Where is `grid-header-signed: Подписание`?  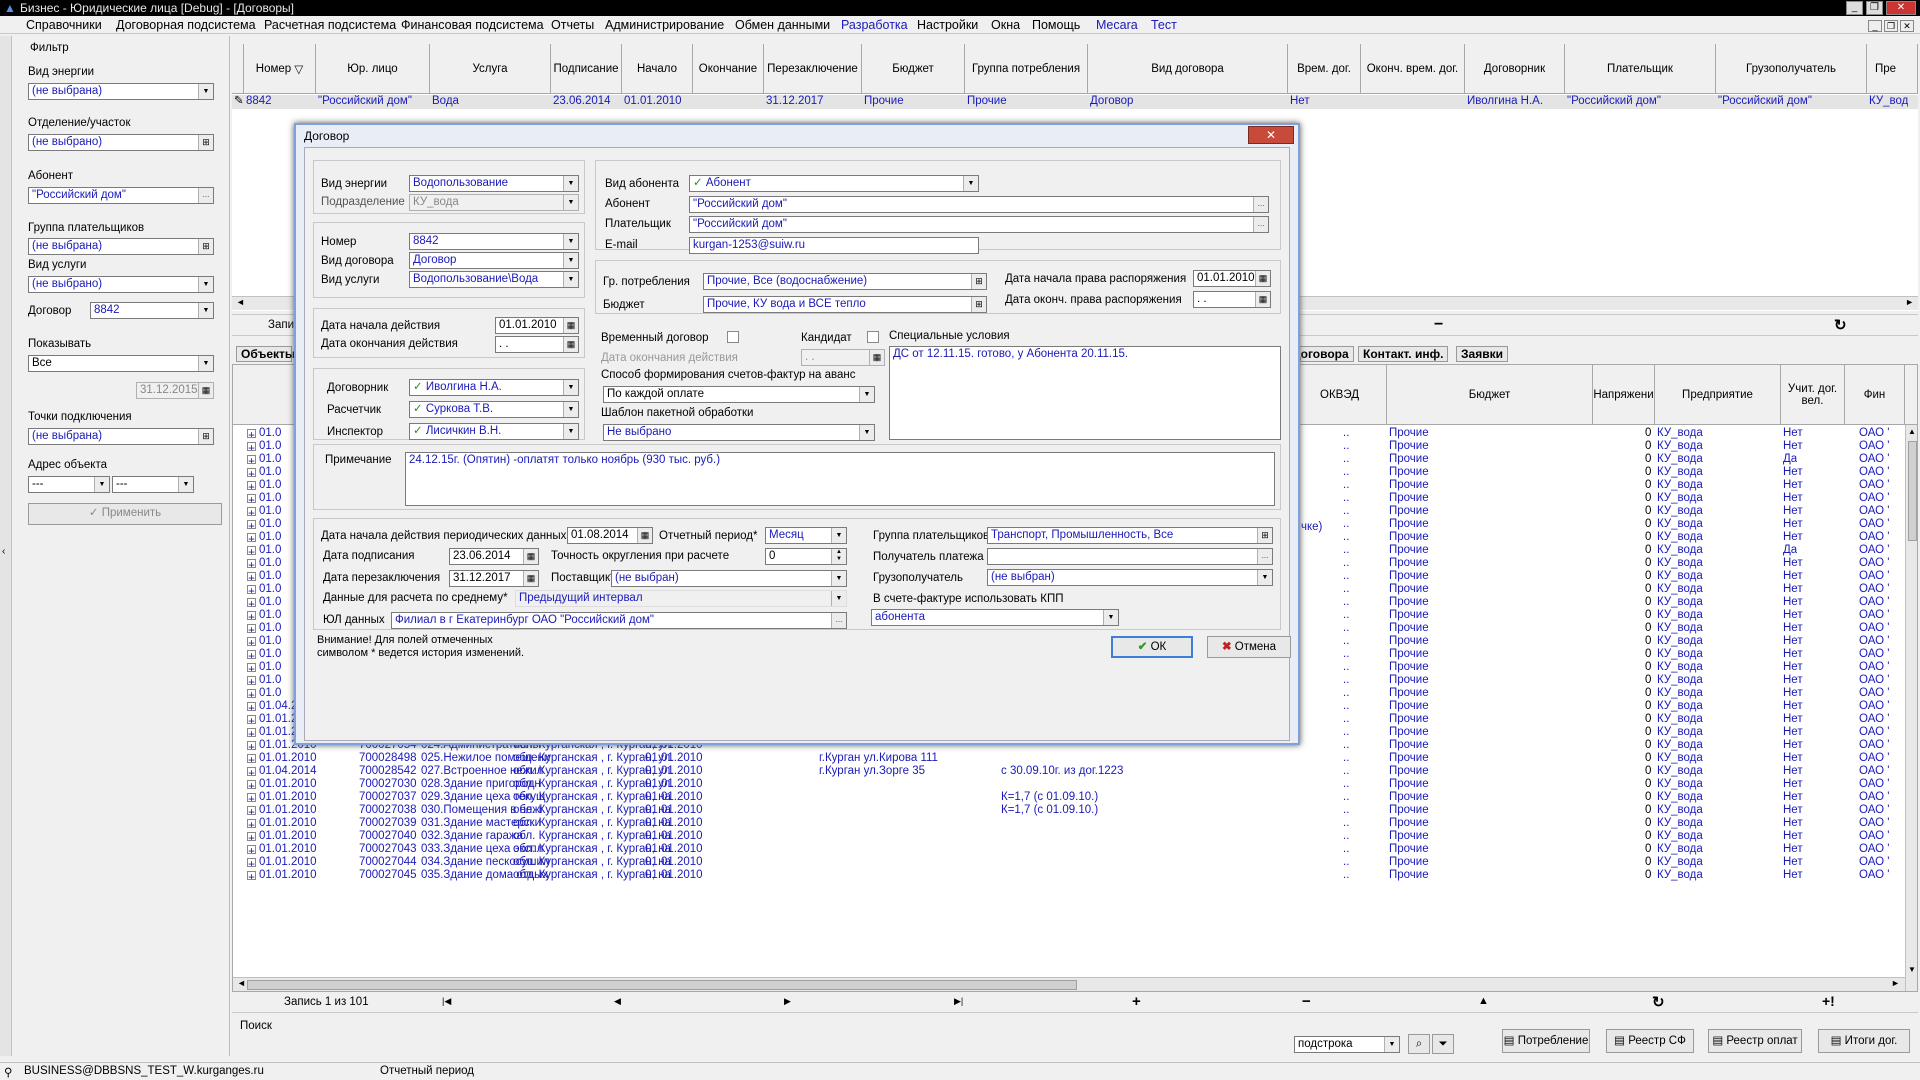
grid-header-signed: Подписание is located at coordinates (586, 68).